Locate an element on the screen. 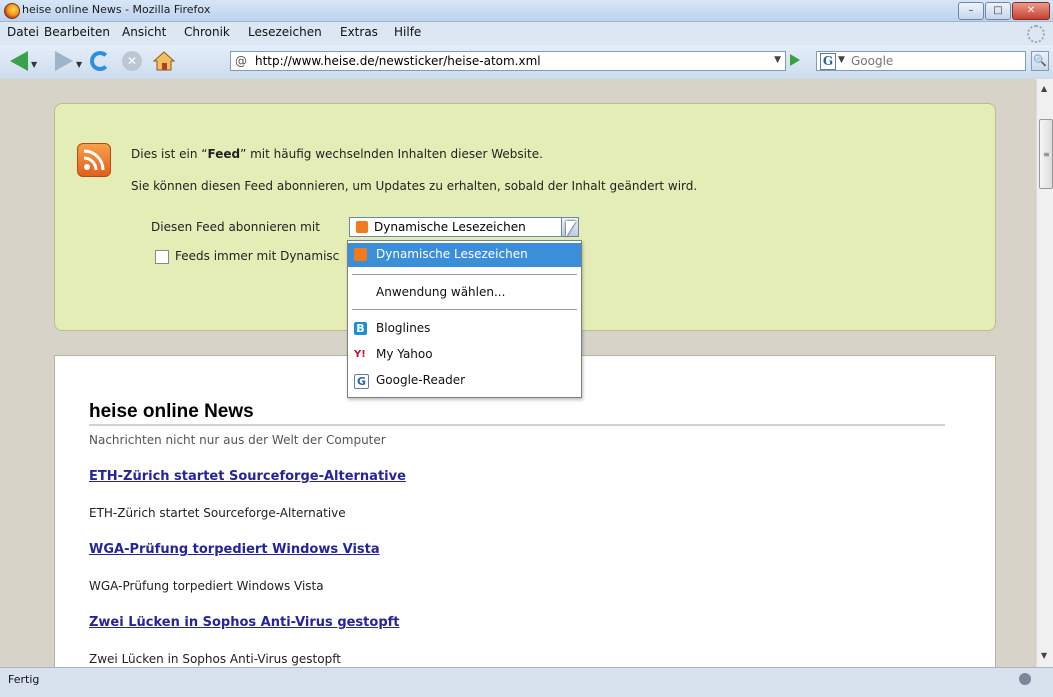 The height and width of the screenshot is (697, 1053). menu-lesezeichen: Lesezeichen is located at coordinates (285, 32).